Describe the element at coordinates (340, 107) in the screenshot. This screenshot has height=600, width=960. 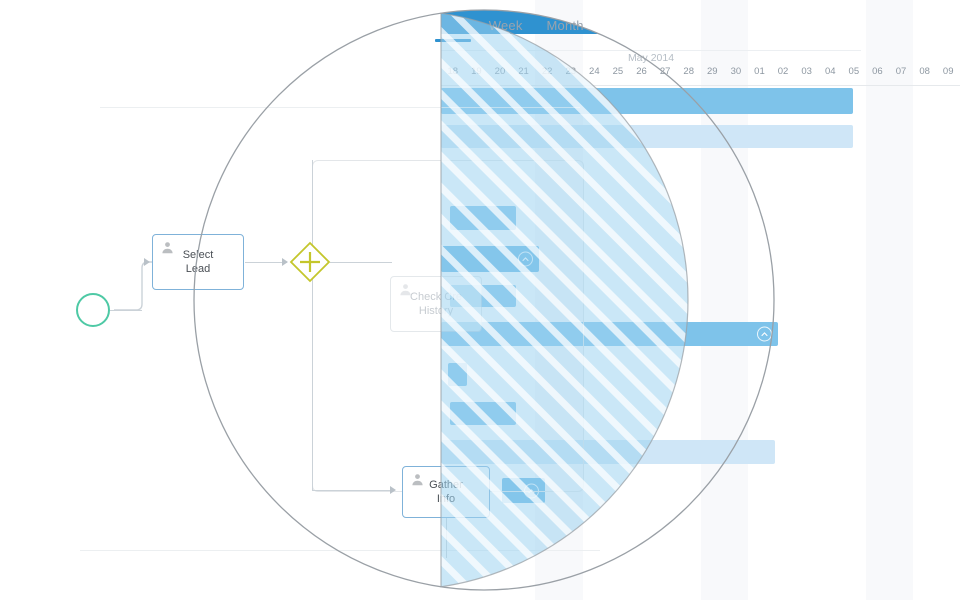
I see `pool-divider-top` at that location.